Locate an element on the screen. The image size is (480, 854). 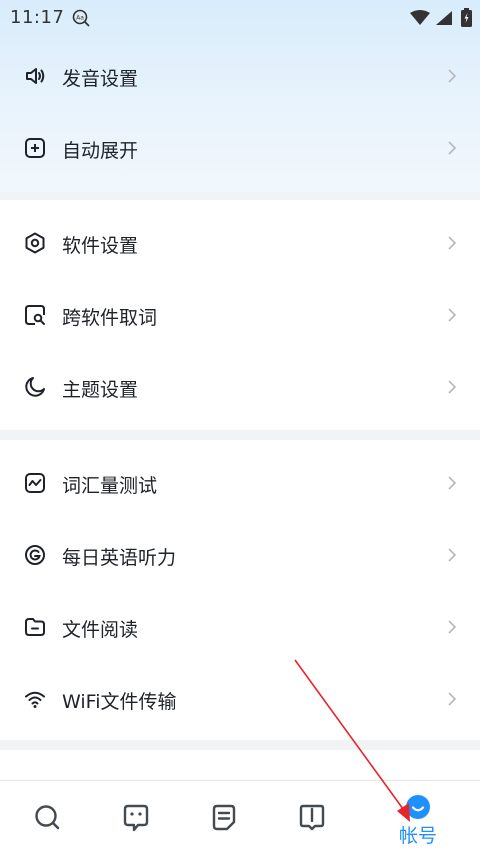
circle-g-icon is located at coordinates (35, 555).